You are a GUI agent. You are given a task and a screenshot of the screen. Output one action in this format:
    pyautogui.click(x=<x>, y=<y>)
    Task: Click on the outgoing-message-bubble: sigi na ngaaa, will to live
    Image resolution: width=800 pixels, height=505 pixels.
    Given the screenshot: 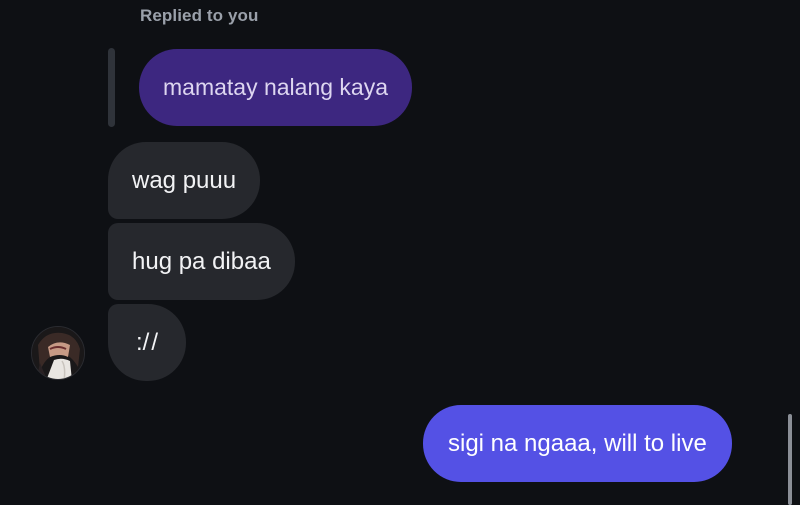 What is the action you would take?
    pyautogui.click(x=577, y=443)
    